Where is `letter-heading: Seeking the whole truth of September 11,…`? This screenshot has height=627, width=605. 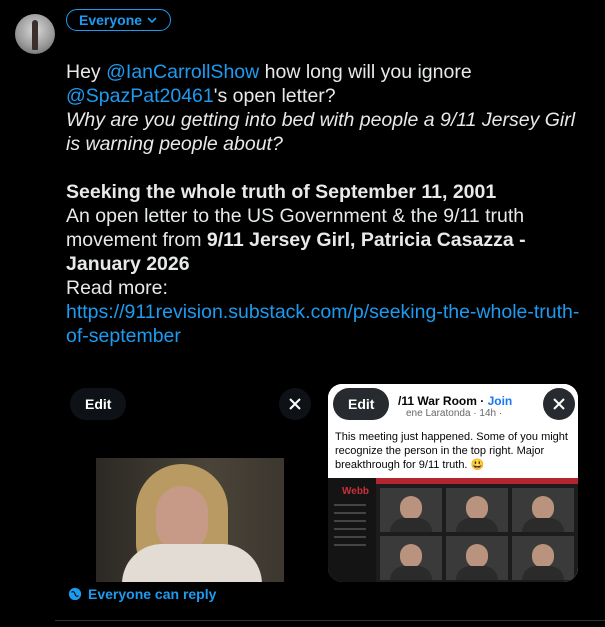
letter-heading: Seeking the whole truth of September 11,… is located at coordinates (281, 192).